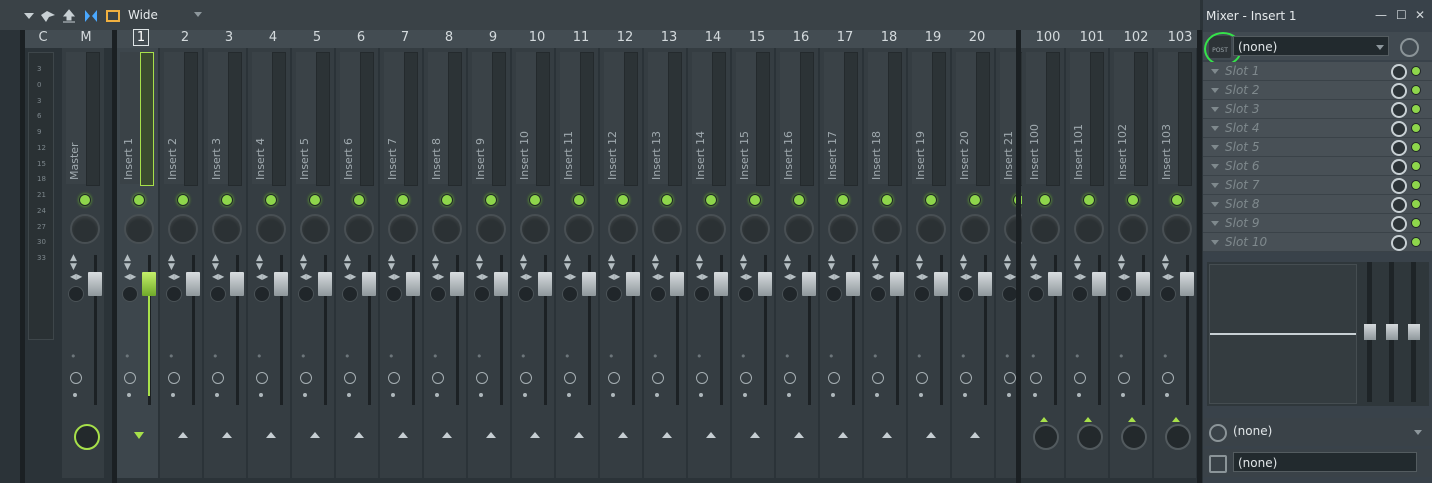  What do you see at coordinates (1180, 39) in the screenshot?
I see `header-insert: 103` at bounding box center [1180, 39].